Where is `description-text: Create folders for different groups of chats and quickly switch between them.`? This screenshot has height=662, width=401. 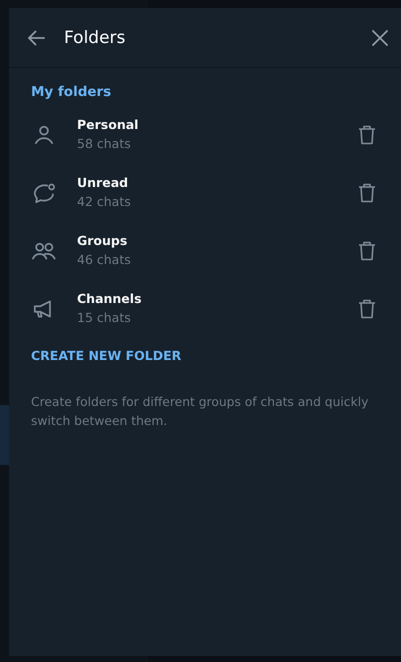
description-text: Create folders for different groups of chats and quickly switch between them. is located at coordinates (200, 412).